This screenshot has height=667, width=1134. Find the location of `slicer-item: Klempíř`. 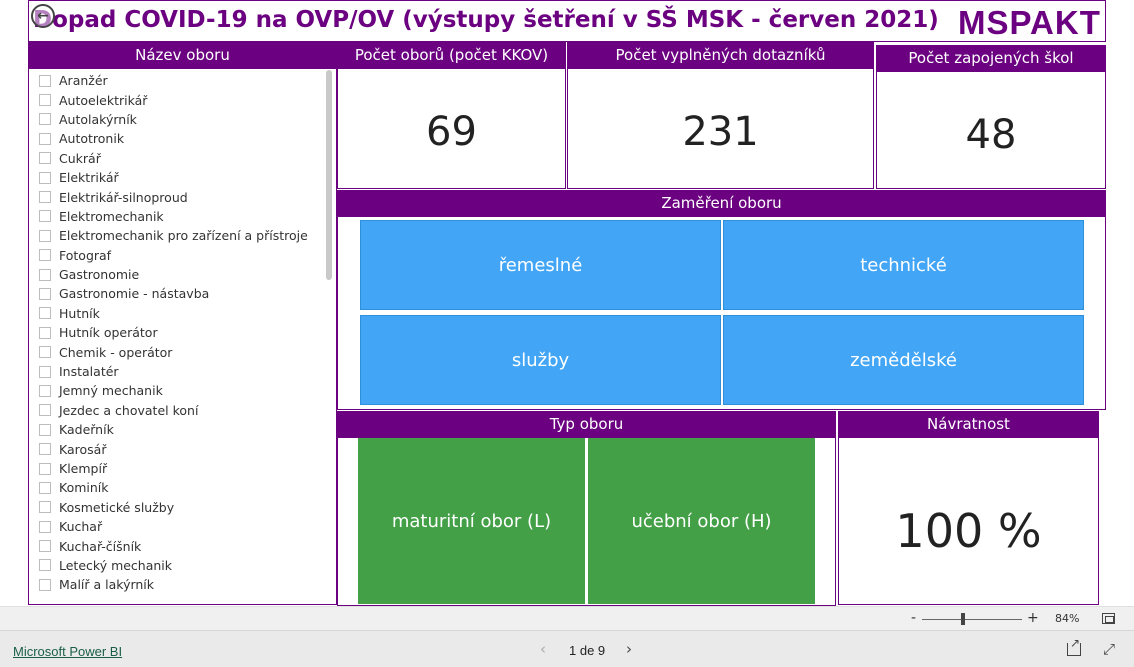

slicer-item: Klempíř is located at coordinates (181, 468).